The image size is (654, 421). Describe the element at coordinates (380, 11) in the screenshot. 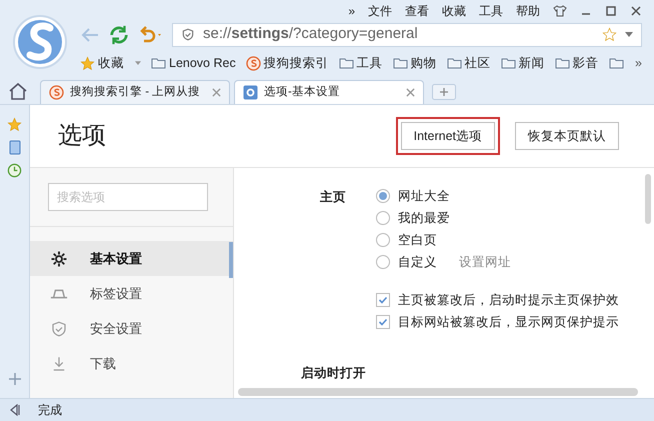

I see `menu-item: 文件` at that location.